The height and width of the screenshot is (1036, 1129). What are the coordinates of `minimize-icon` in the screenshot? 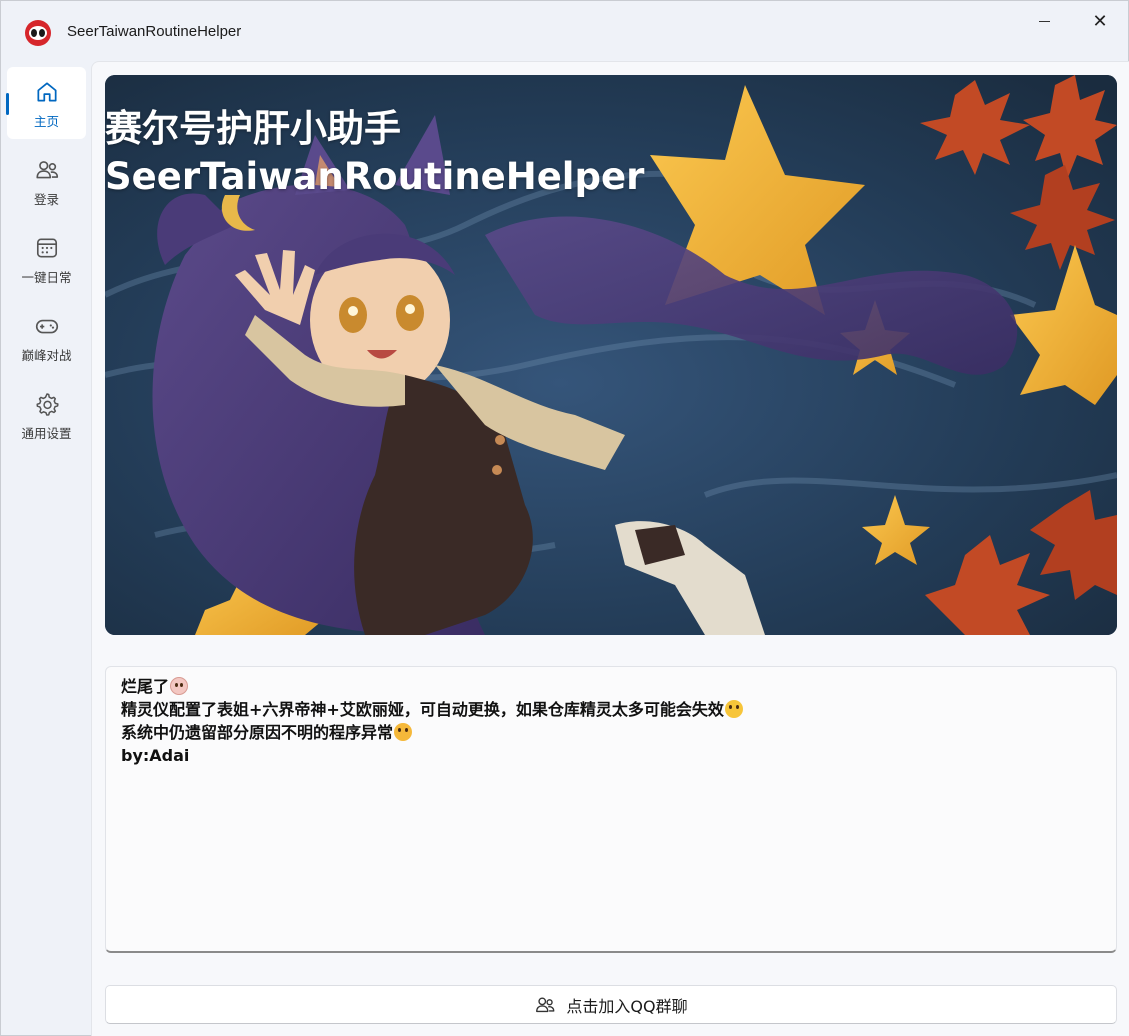 It's located at (1044, 21).